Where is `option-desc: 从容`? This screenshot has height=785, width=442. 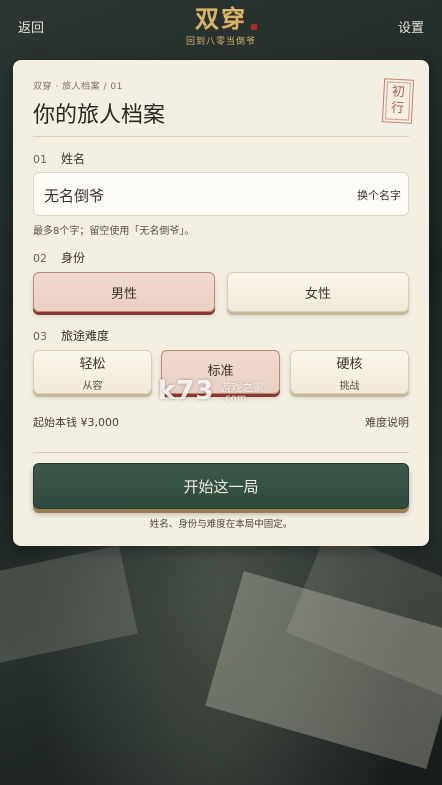 option-desc: 从容 is located at coordinates (92, 386).